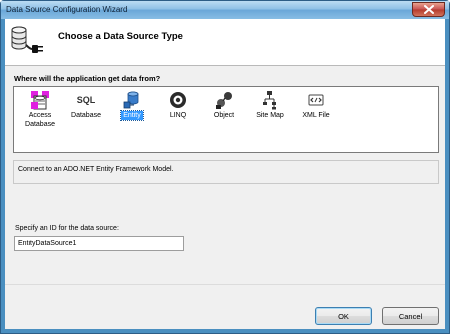 This screenshot has width=450, height=334. Describe the element at coordinates (224, 115) in the screenshot. I see `source-label: Object` at that location.